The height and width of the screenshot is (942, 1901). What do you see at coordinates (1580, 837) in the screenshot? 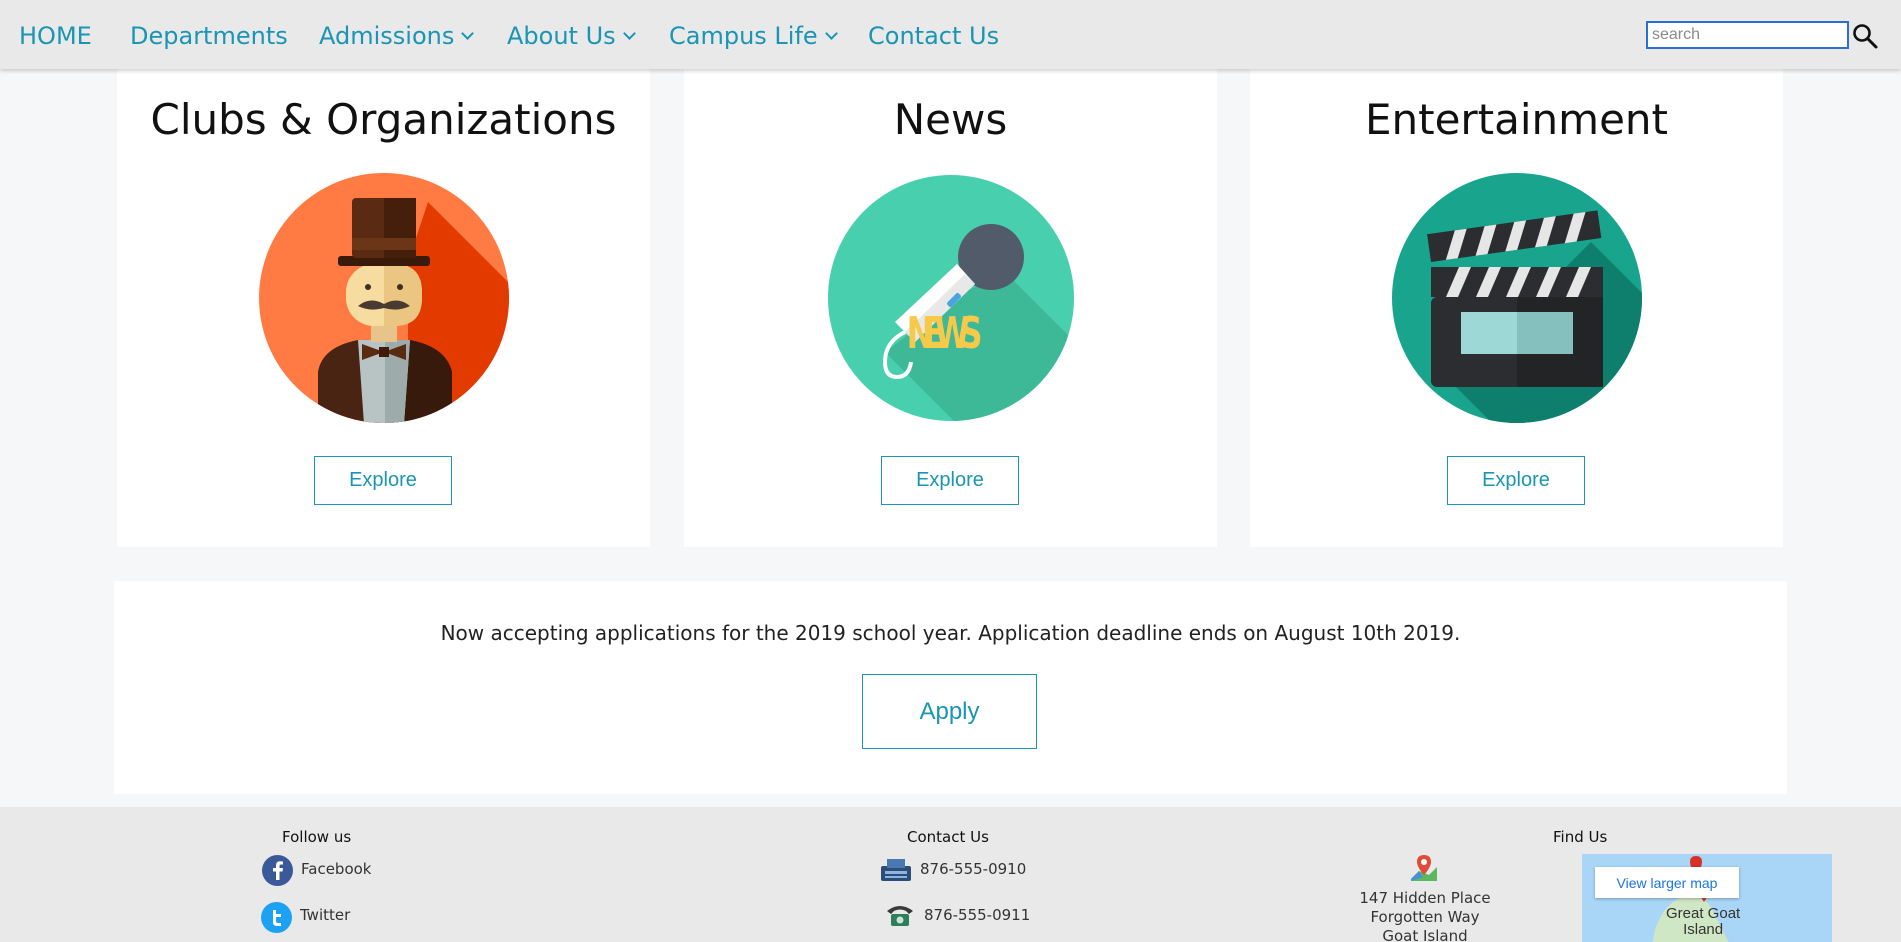
I see `find-us-heading: Find Us` at bounding box center [1580, 837].